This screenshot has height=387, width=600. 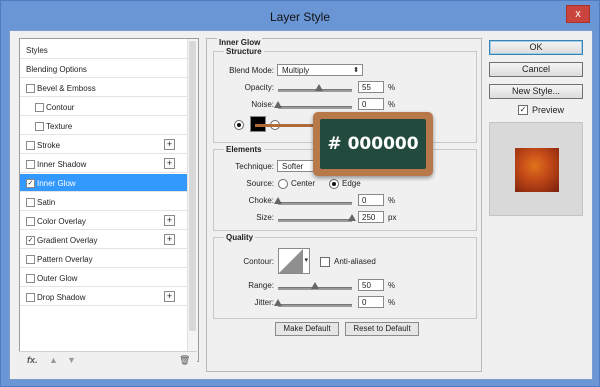 What do you see at coordinates (261, 200) in the screenshot?
I see `choke-label: Choke:` at bounding box center [261, 200].